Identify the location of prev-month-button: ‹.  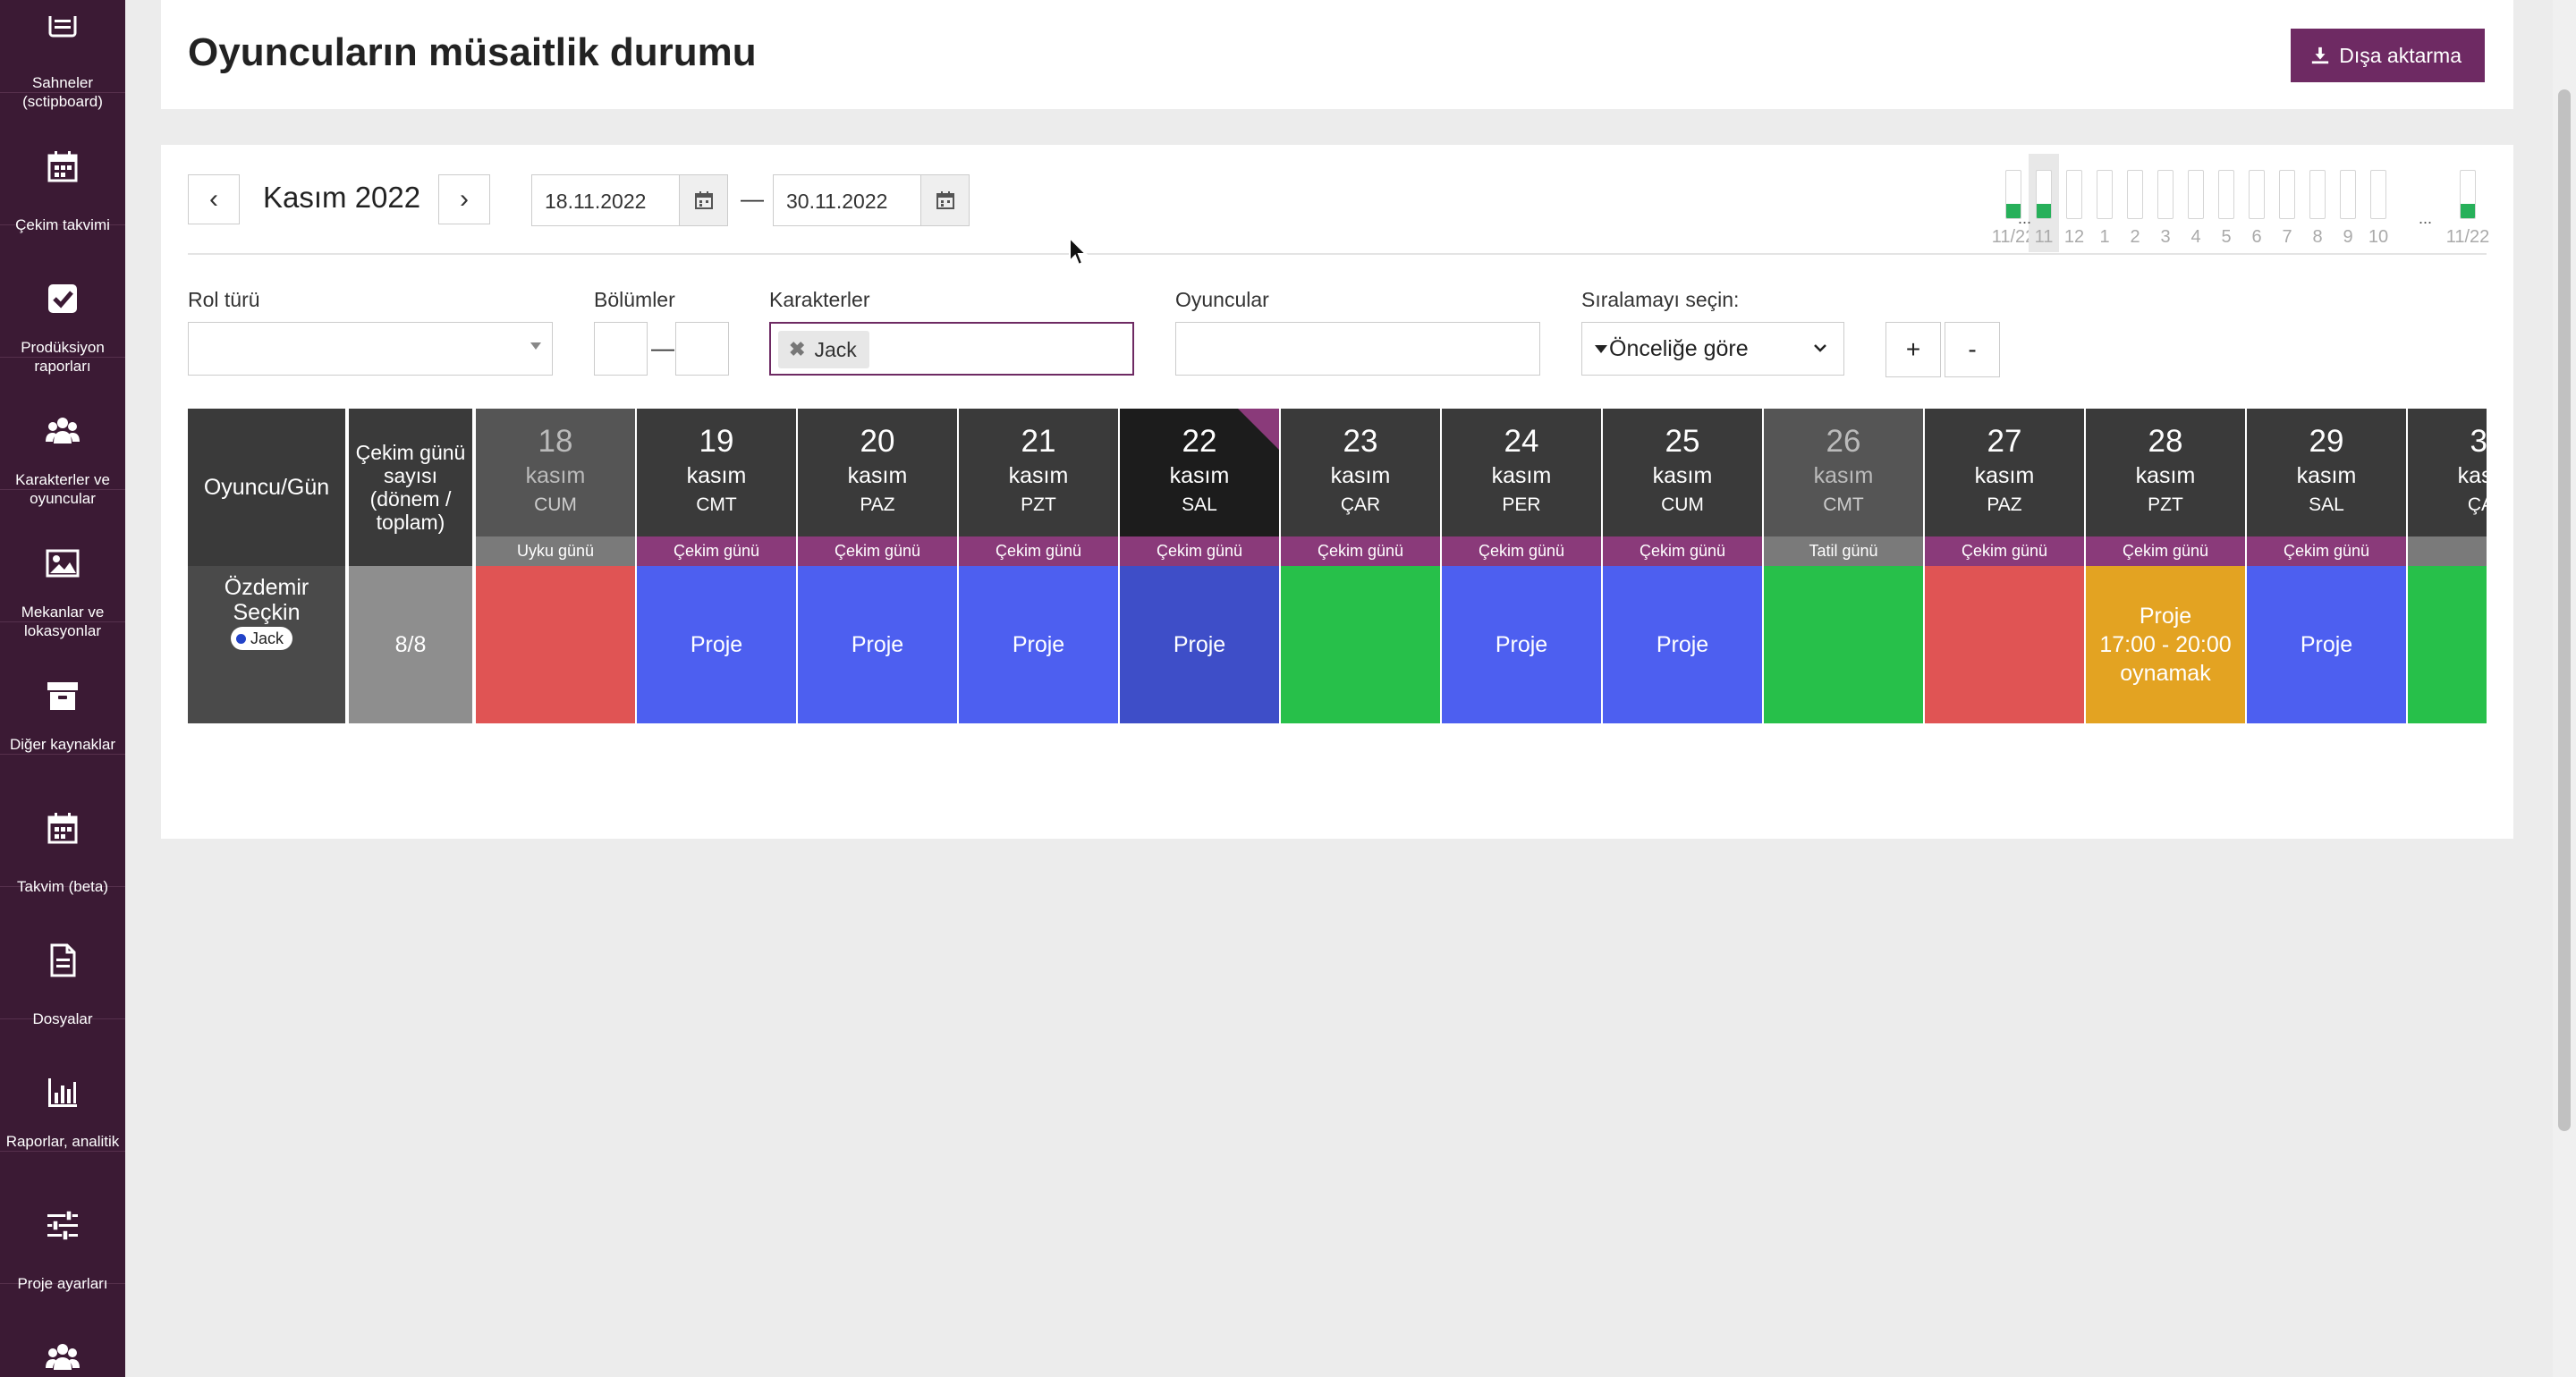
(214, 199).